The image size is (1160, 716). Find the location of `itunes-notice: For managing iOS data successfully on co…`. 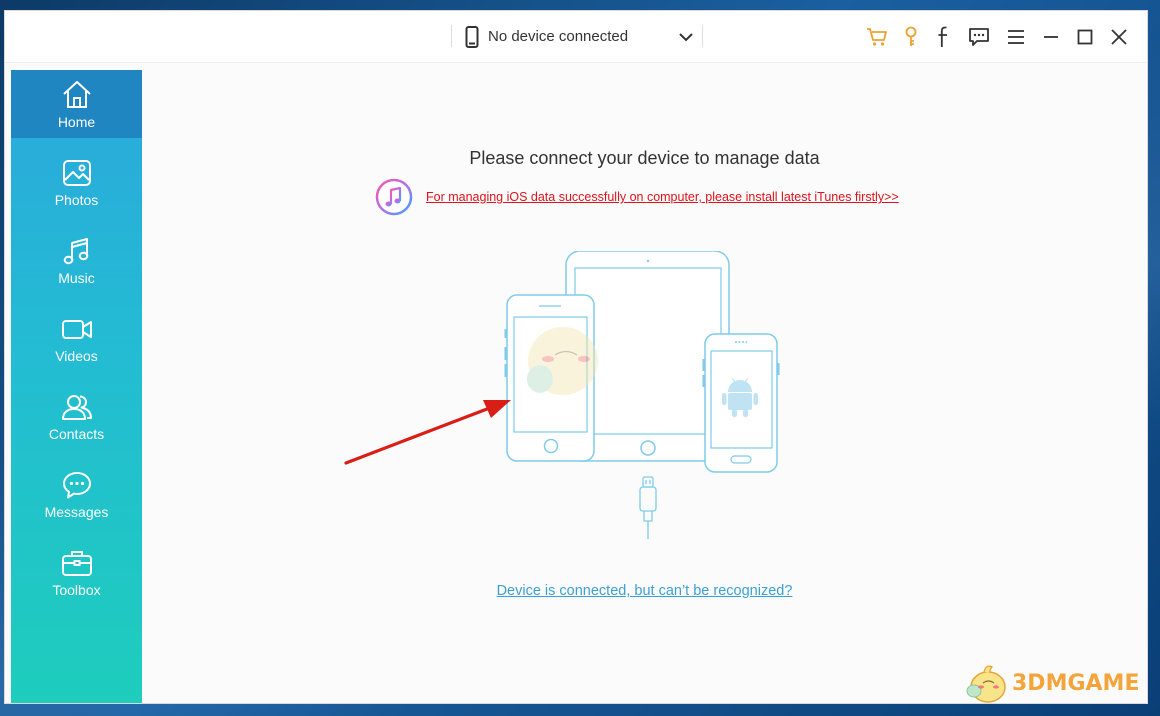

itunes-notice: For managing iOS data successfully on co… is located at coordinates (637, 197).